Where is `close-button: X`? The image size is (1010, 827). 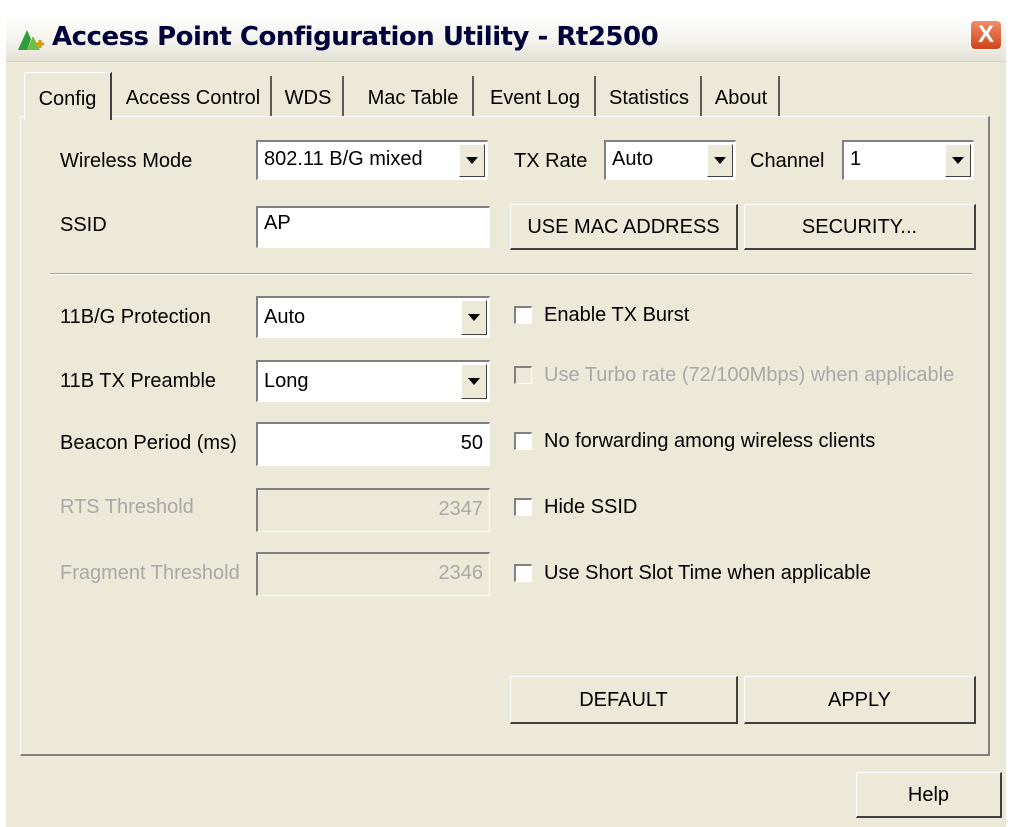 close-button: X is located at coordinates (986, 35).